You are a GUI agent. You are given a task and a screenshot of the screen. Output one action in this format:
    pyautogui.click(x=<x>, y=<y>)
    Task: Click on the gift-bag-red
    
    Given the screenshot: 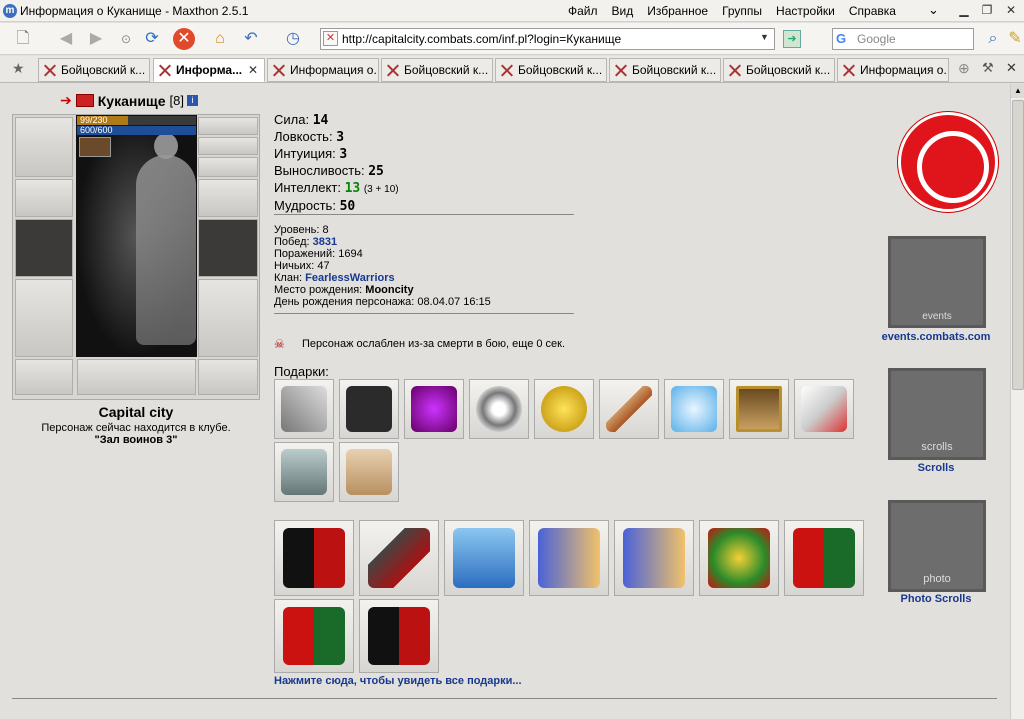 What is the action you would take?
    pyautogui.click(x=824, y=558)
    